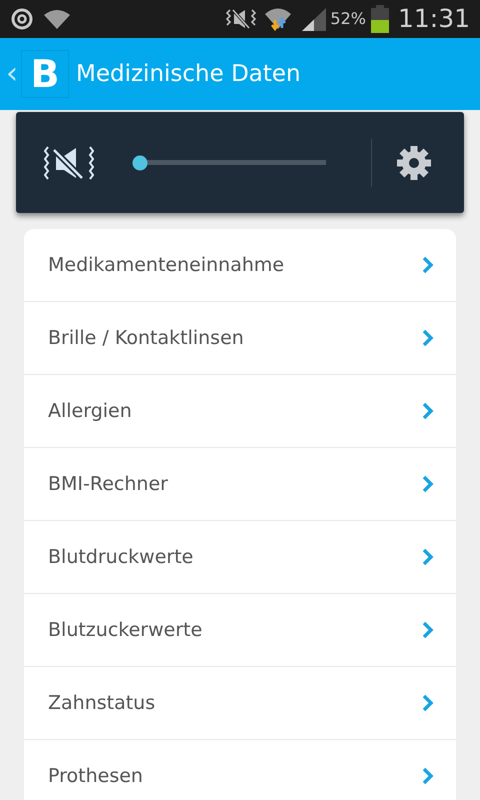 The image size is (480, 800). What do you see at coordinates (240, 557) in the screenshot?
I see `menu-item: Blutdruckwerte` at bounding box center [240, 557].